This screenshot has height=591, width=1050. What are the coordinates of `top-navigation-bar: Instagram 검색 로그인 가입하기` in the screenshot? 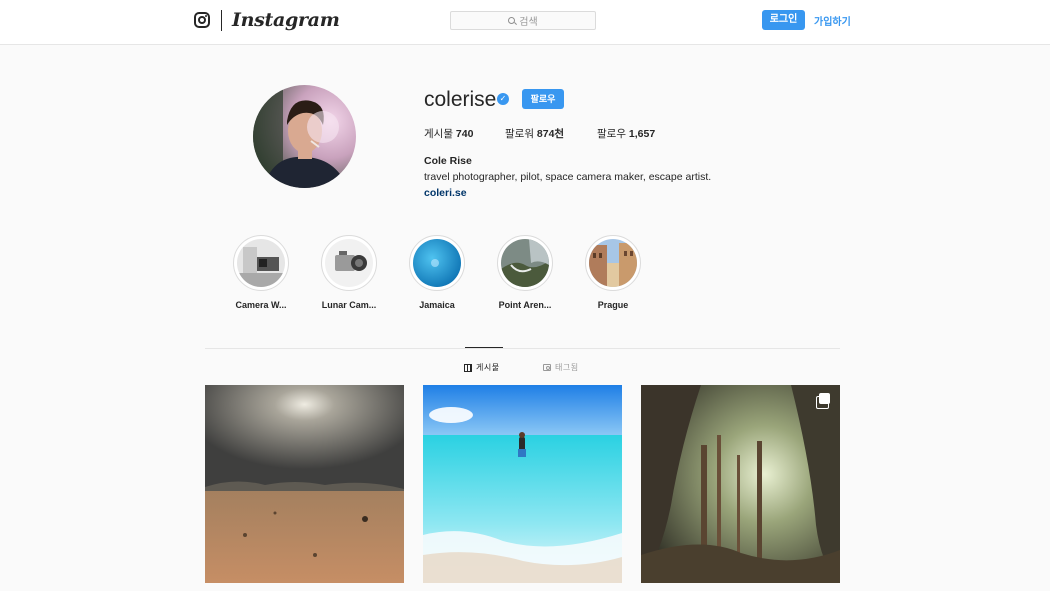 It's located at (525, 22).